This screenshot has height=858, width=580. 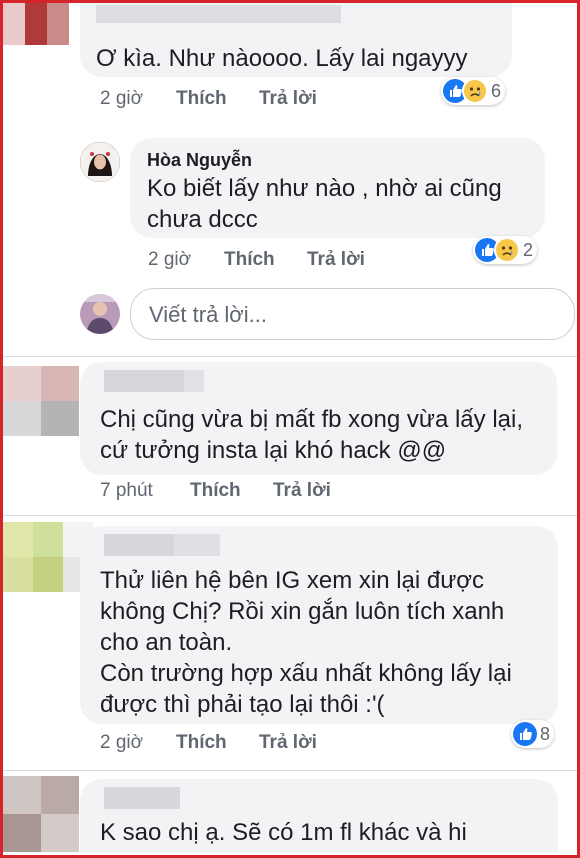 I want to click on current-user-avatar, so click(x=100, y=314).